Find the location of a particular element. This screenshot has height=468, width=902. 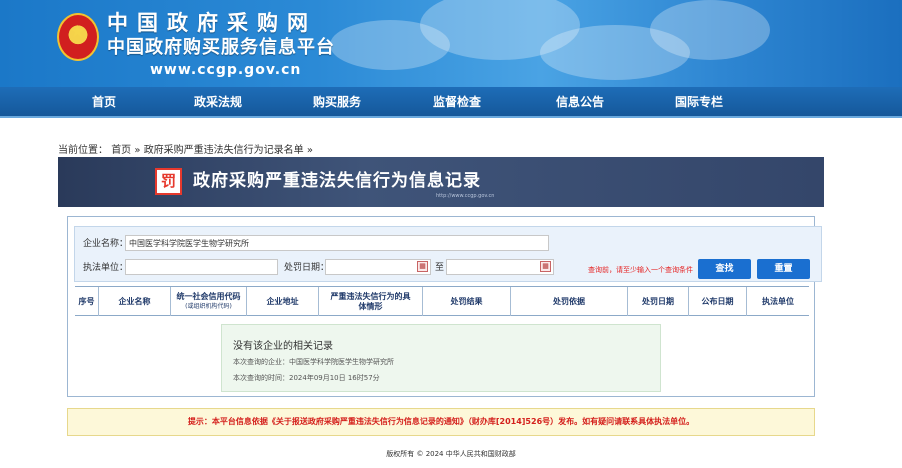

nav-item-home: 首页 is located at coordinates (104, 102).